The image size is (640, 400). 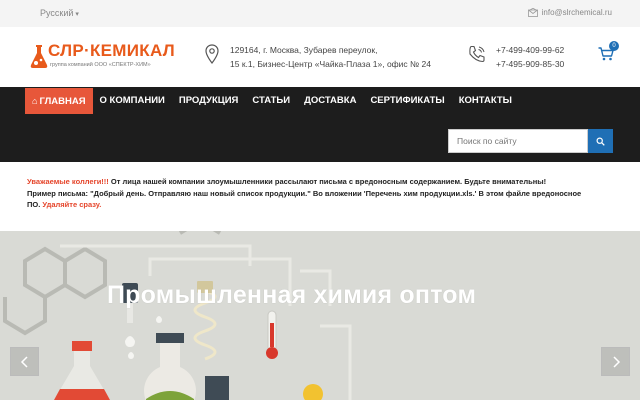 I want to click on menu-item-home: ⌂ ГЛАВНАЯ, so click(x=59, y=101).